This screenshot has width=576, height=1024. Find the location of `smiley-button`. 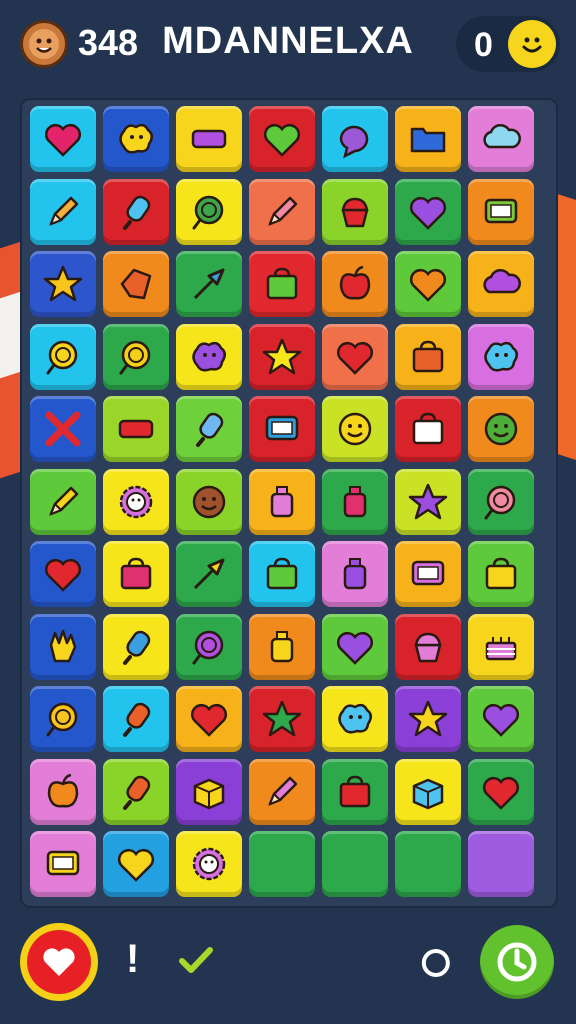

smiley-button is located at coordinates (532, 44).